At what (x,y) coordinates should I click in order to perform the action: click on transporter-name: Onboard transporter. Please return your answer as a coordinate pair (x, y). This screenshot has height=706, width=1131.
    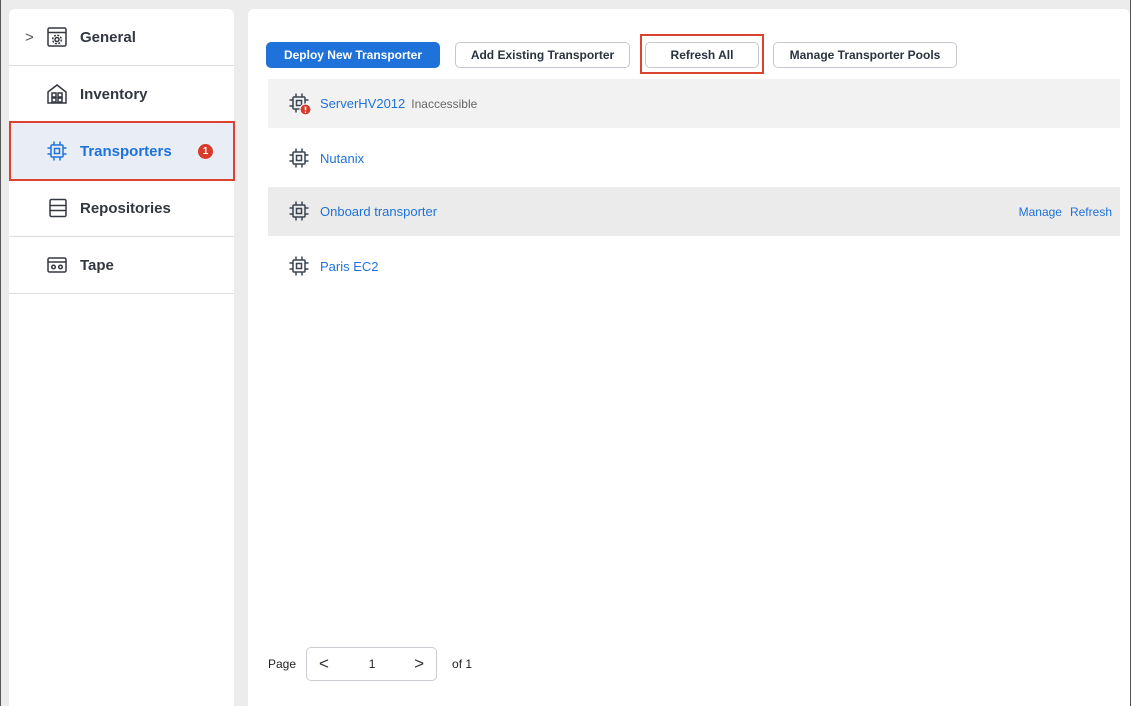
    Looking at the image, I should click on (378, 211).